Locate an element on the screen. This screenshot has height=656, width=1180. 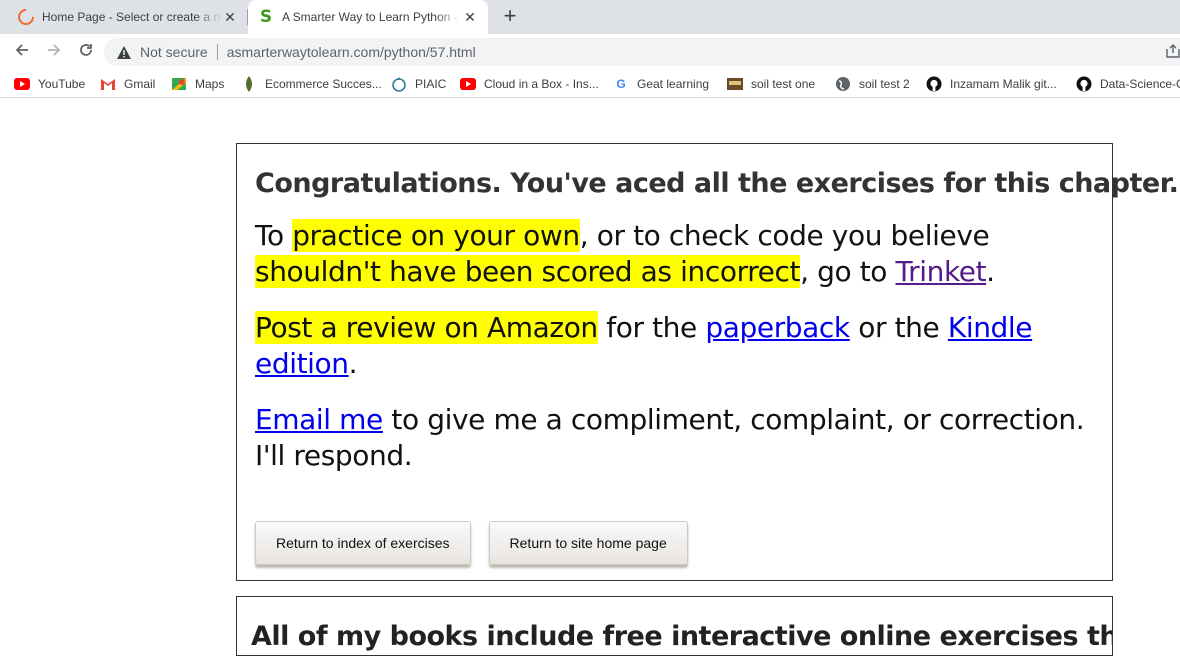
text: To is located at coordinates (274, 235).